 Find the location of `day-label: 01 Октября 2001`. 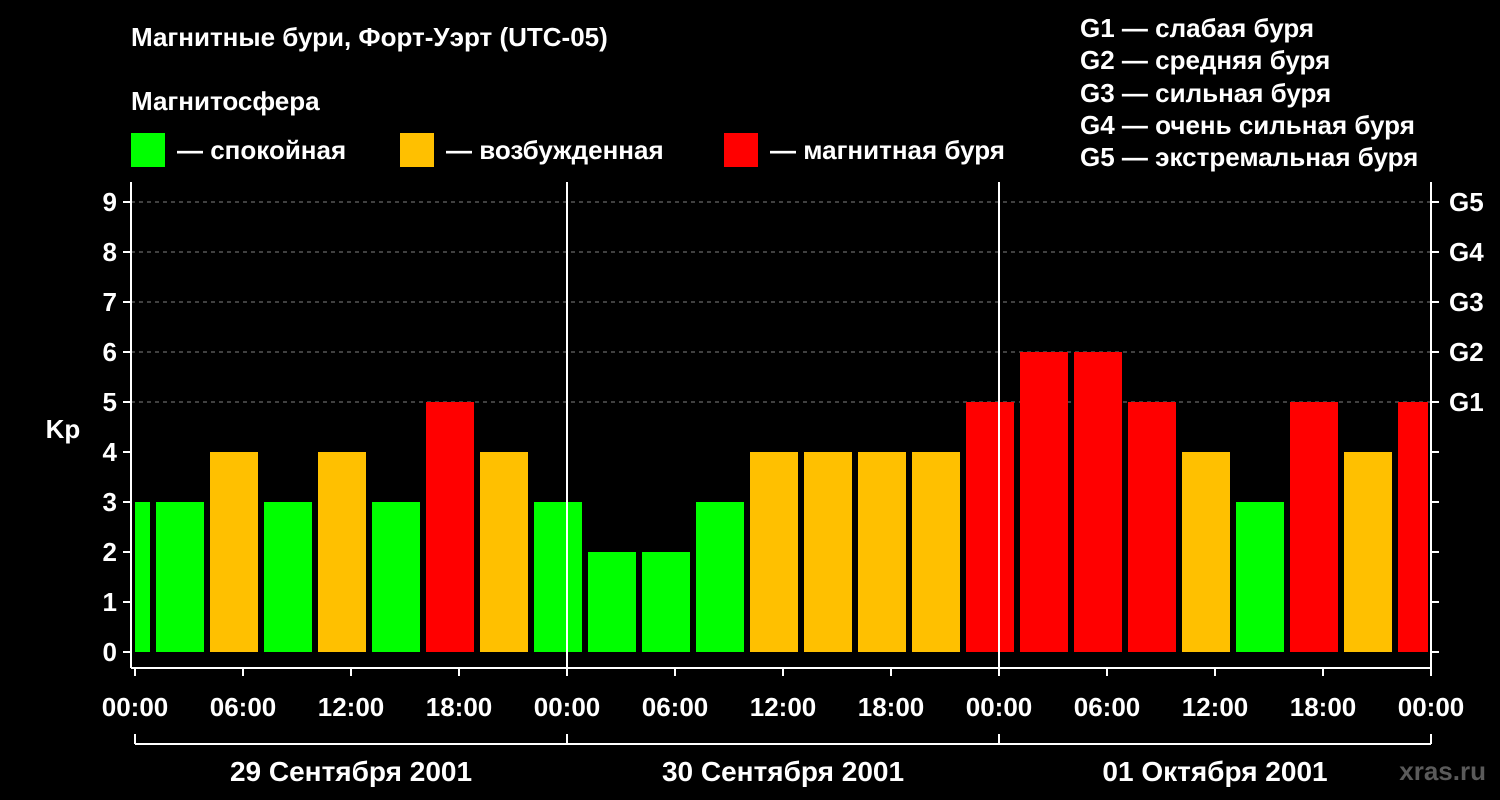

day-label: 01 Октября 2001 is located at coordinates (1214, 771).